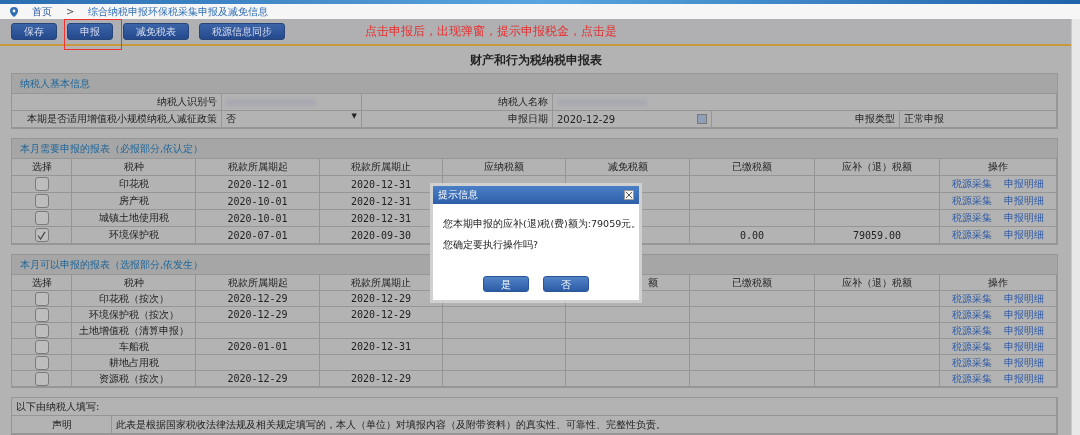 Image resolution: width=1080 pixels, height=435 pixels. What do you see at coordinates (381, 167) in the screenshot?
I see `column-header: 税款所属期止` at bounding box center [381, 167].